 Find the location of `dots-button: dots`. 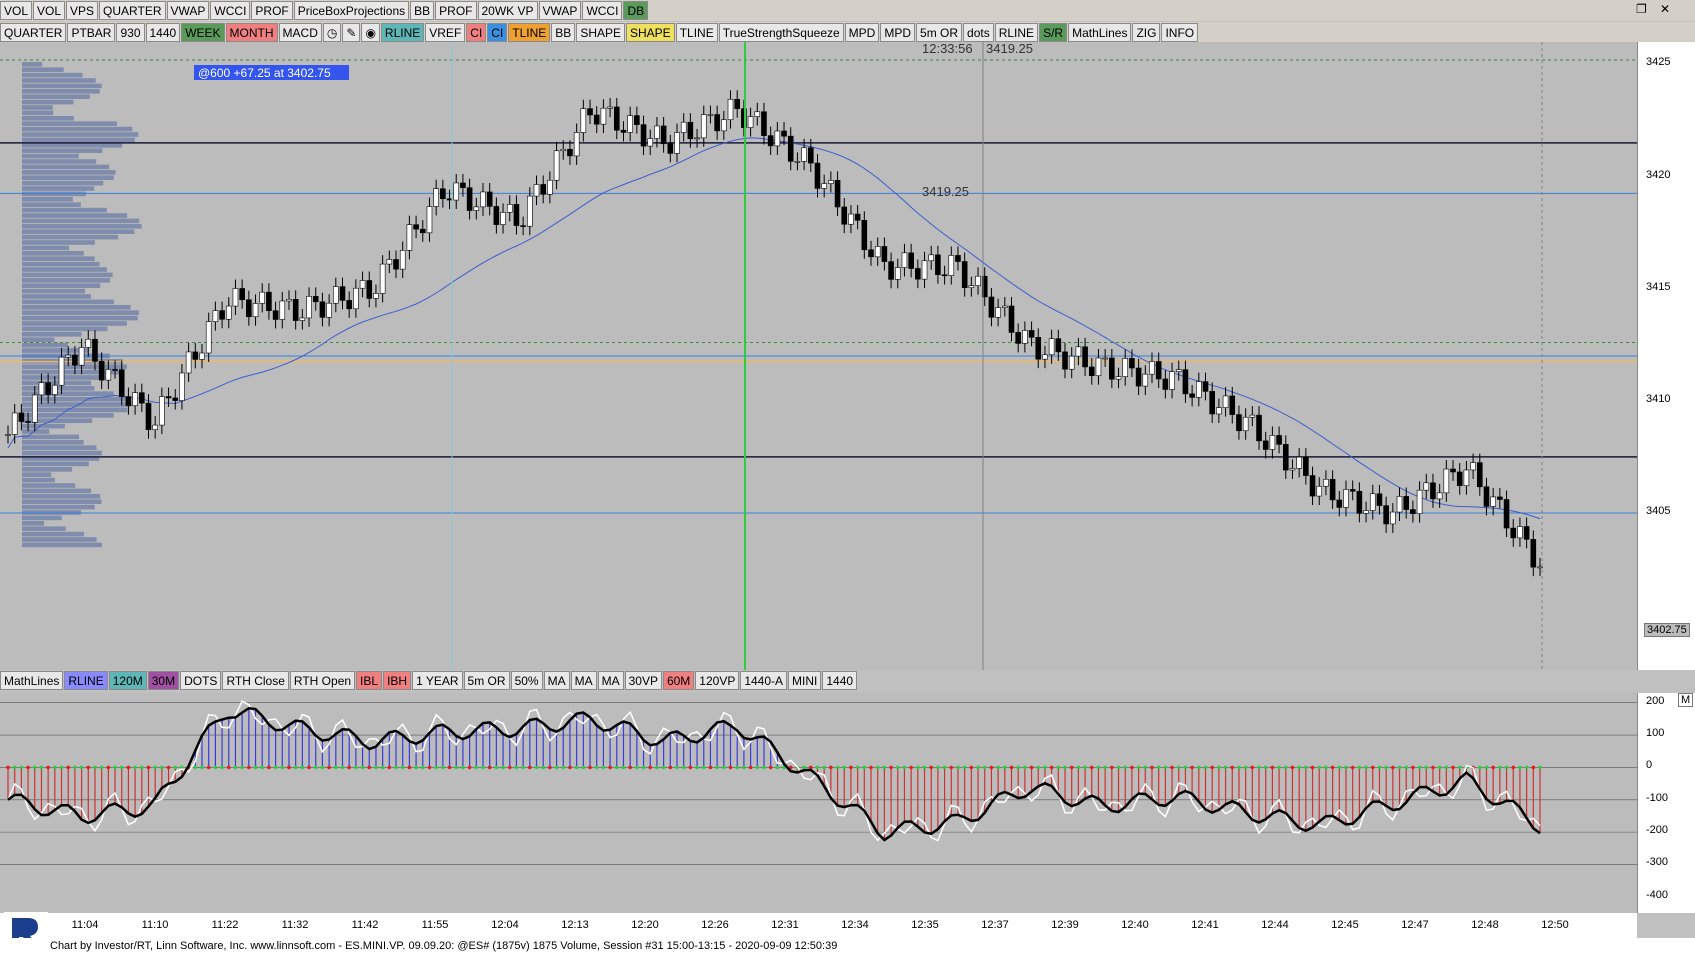

dots-button: dots is located at coordinates (978, 32).